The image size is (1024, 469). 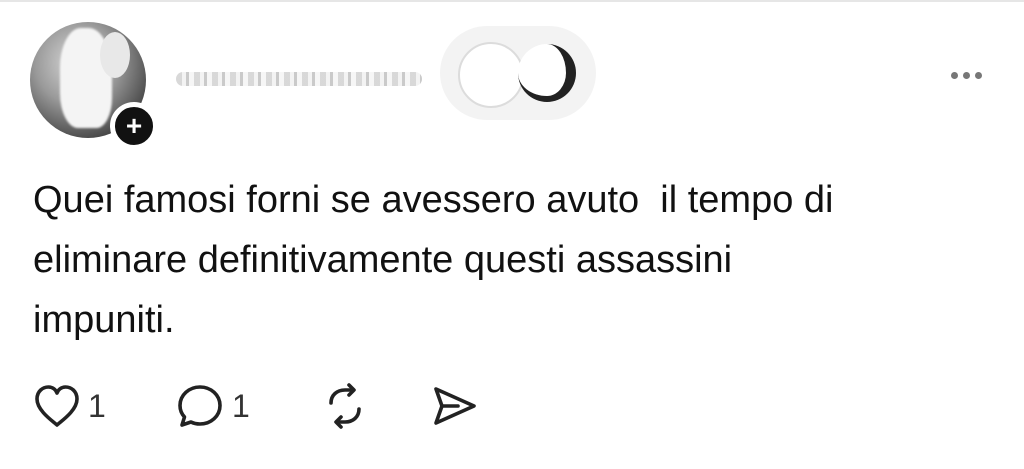 I want to click on send-icon, so click(x=455, y=406).